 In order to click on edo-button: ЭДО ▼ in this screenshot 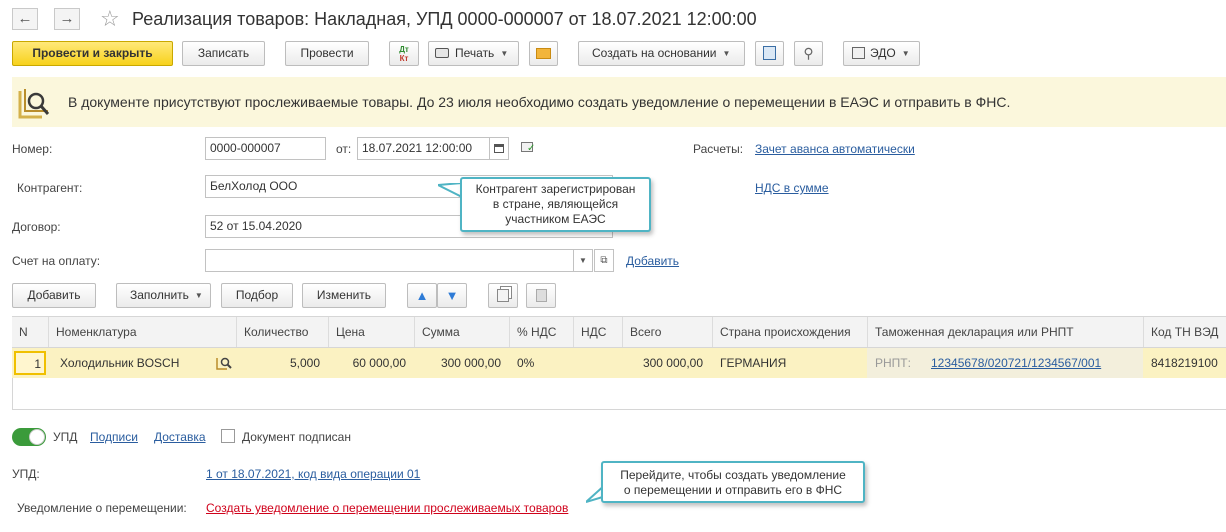, I will do `click(881, 53)`.